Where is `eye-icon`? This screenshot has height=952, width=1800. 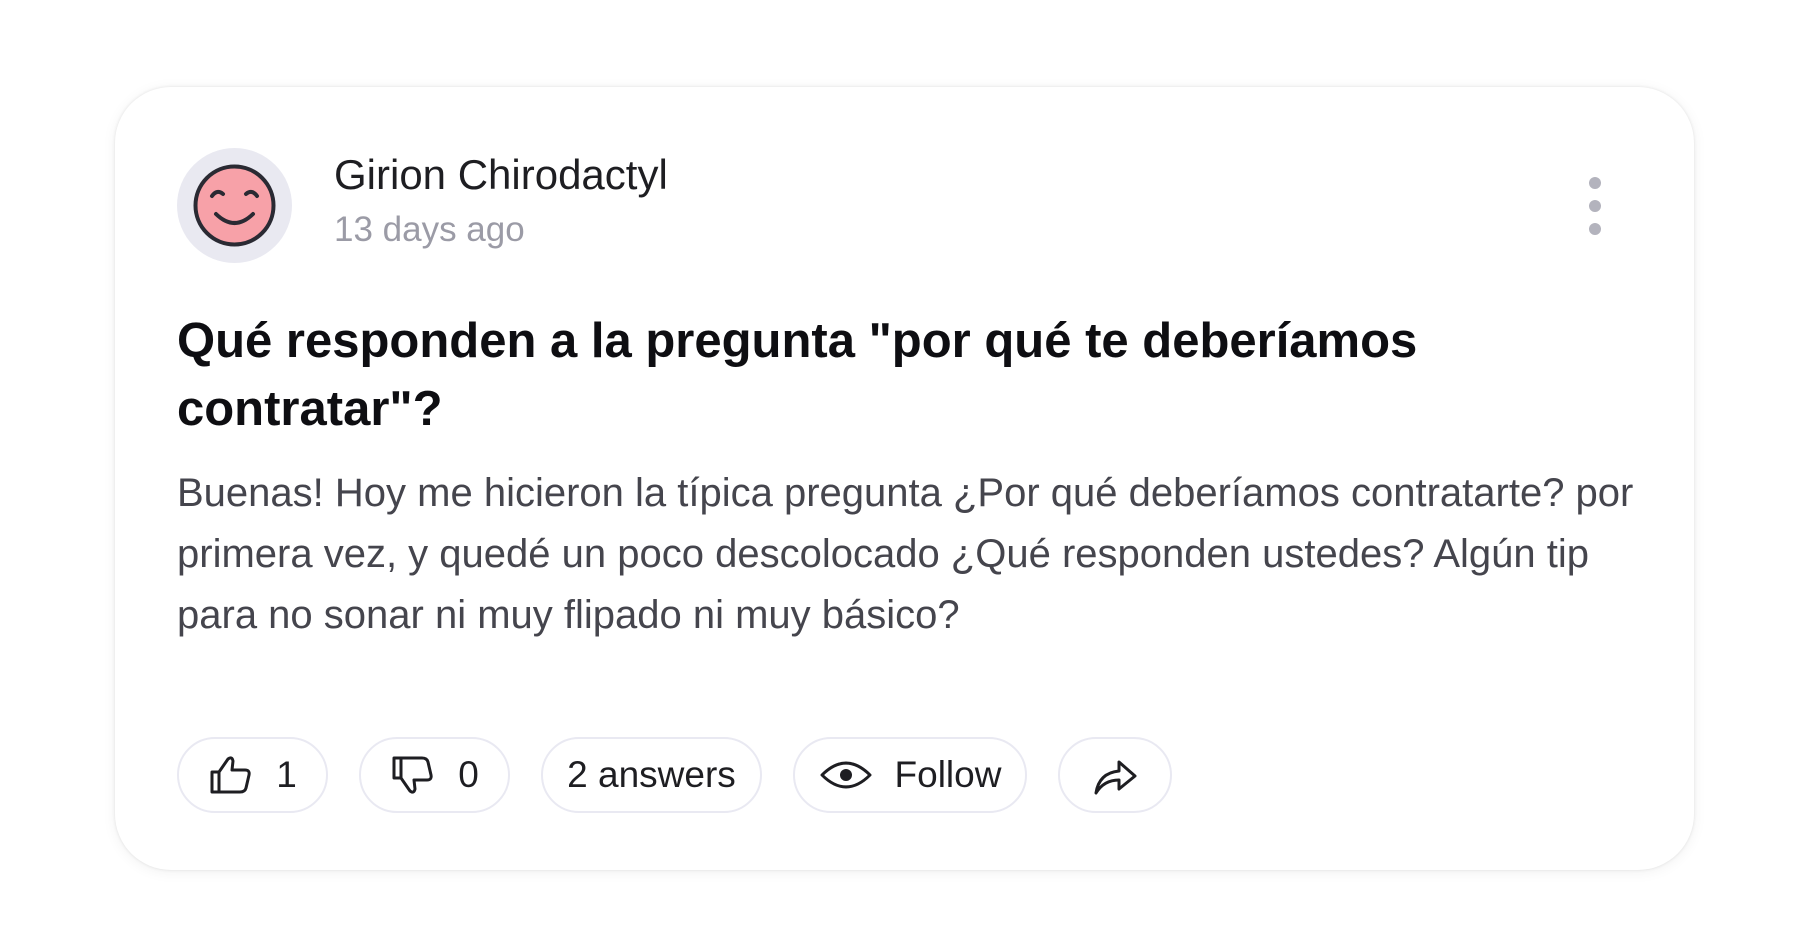
eye-icon is located at coordinates (846, 775).